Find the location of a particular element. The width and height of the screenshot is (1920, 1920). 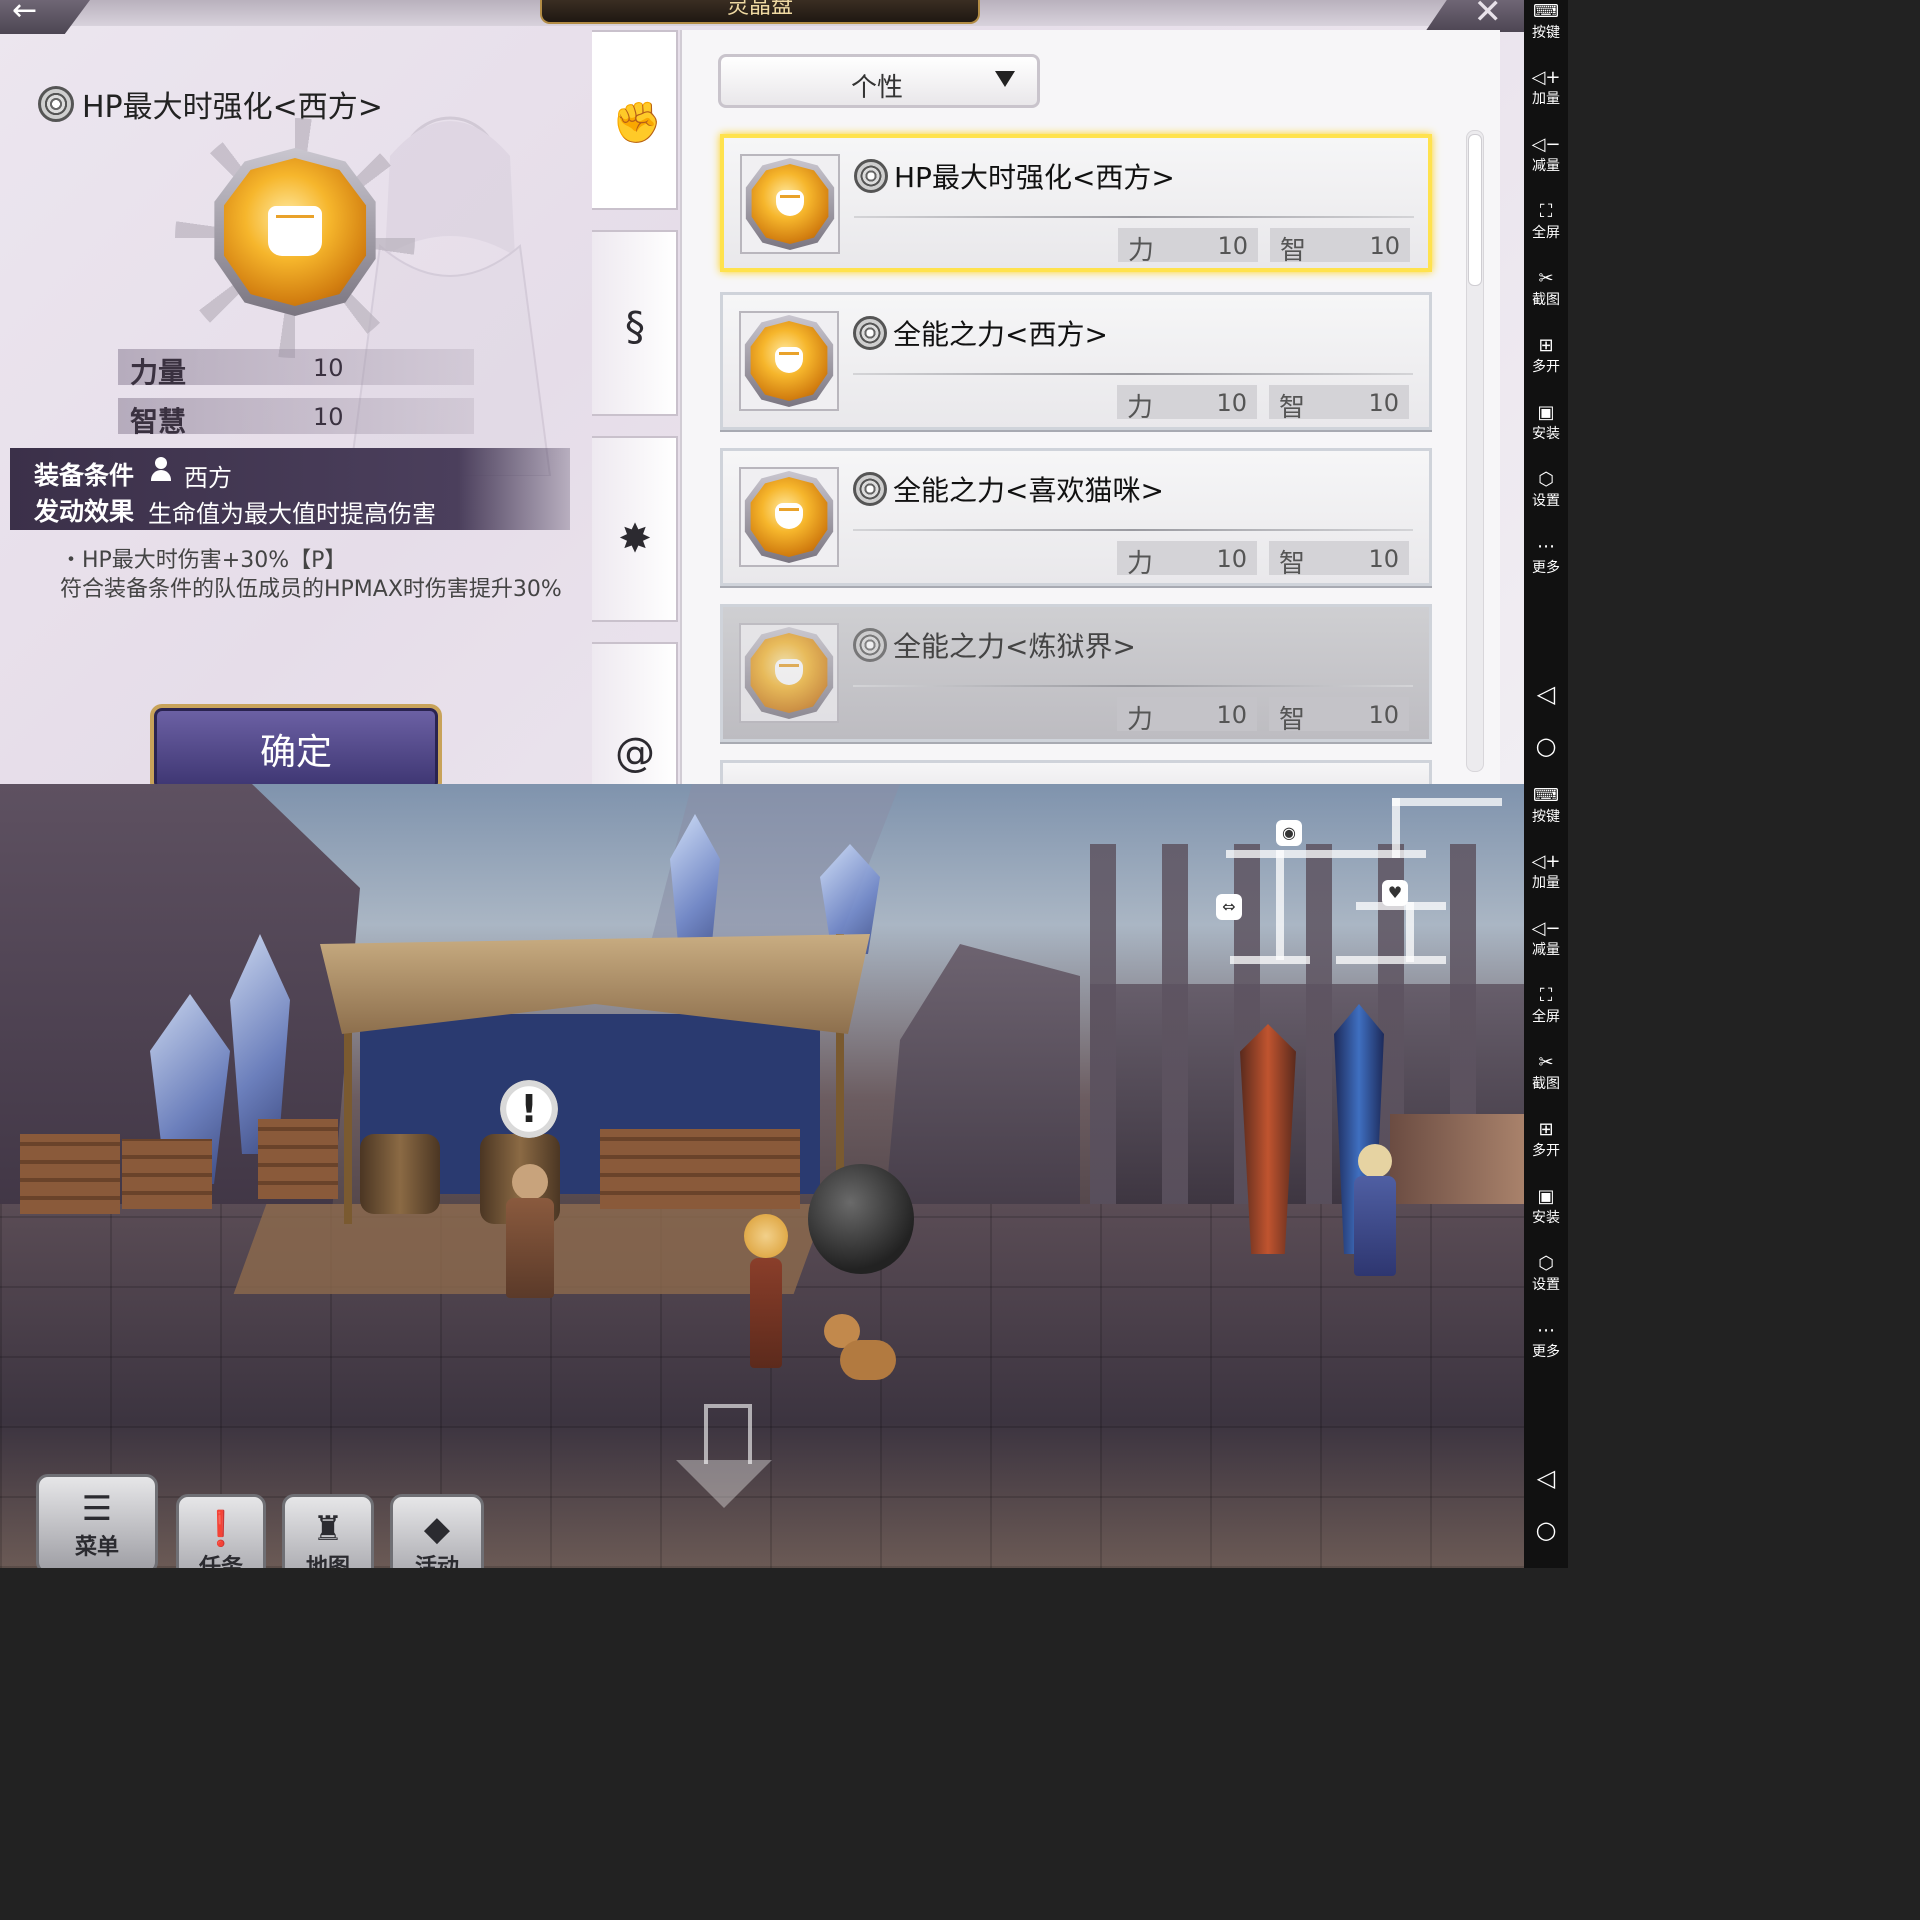

crystal-card-partial is located at coordinates (1076, 772).